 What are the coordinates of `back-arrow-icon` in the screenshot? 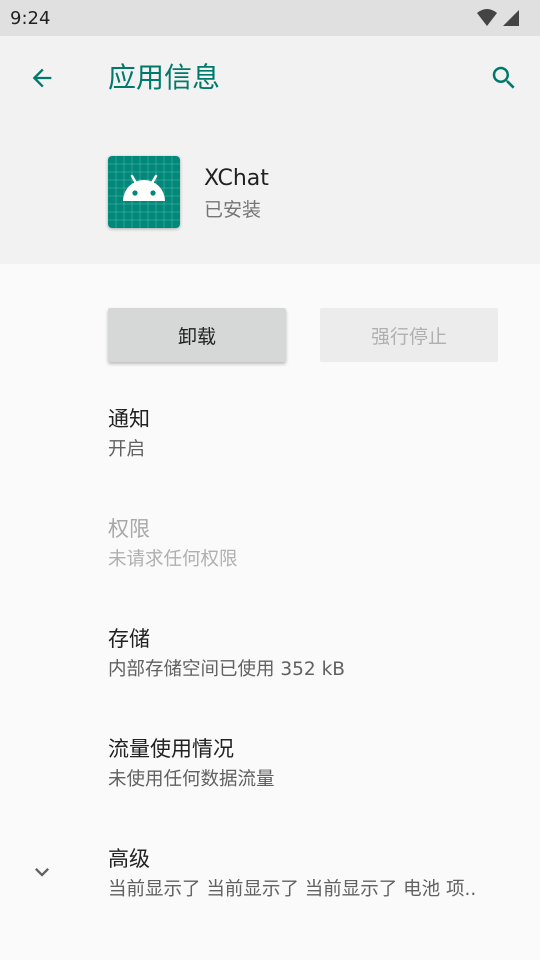 It's located at (42, 78).